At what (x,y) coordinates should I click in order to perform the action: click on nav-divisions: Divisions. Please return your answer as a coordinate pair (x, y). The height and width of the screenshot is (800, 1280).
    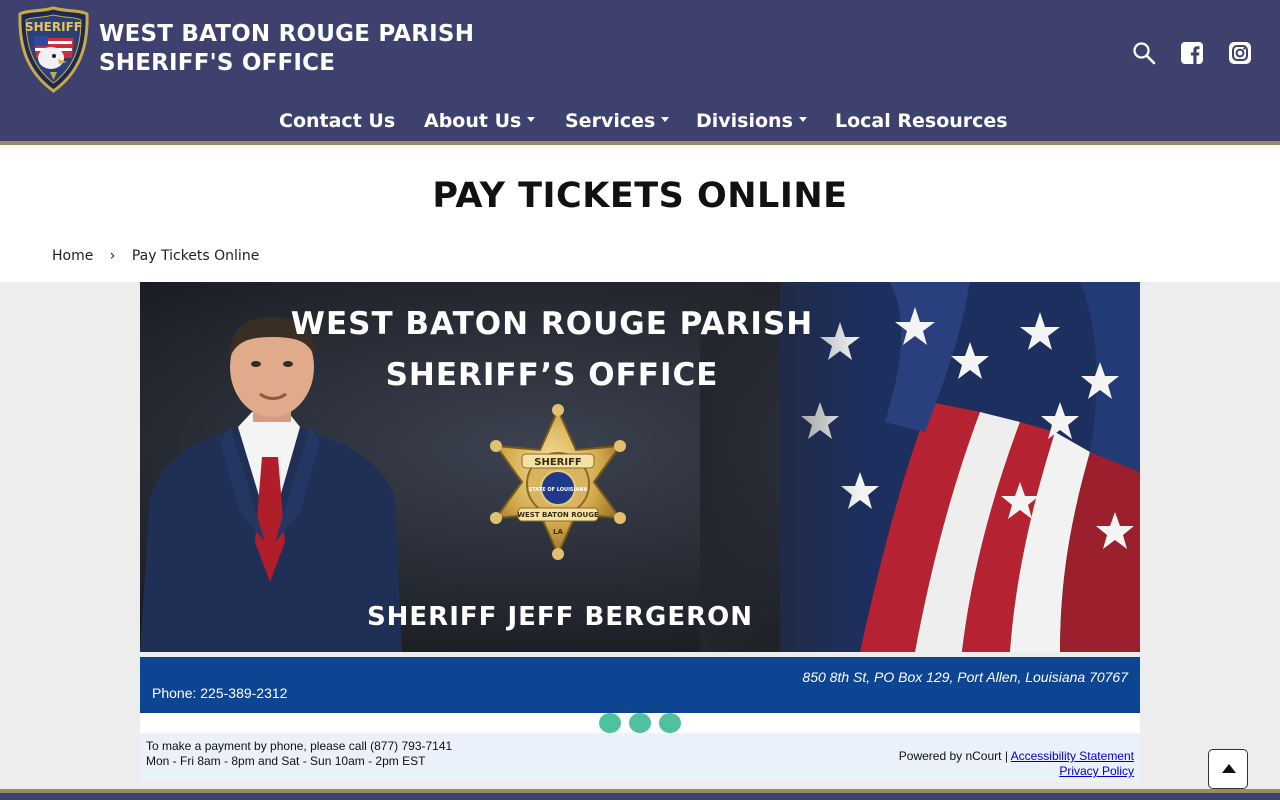
    Looking at the image, I should click on (751, 121).